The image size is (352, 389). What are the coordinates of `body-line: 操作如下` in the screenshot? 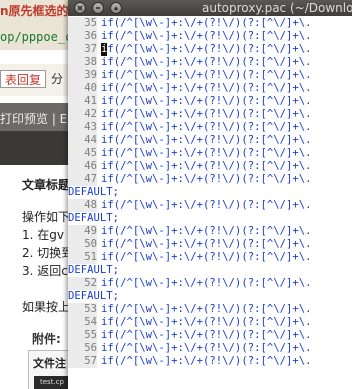 It's located at (46, 217).